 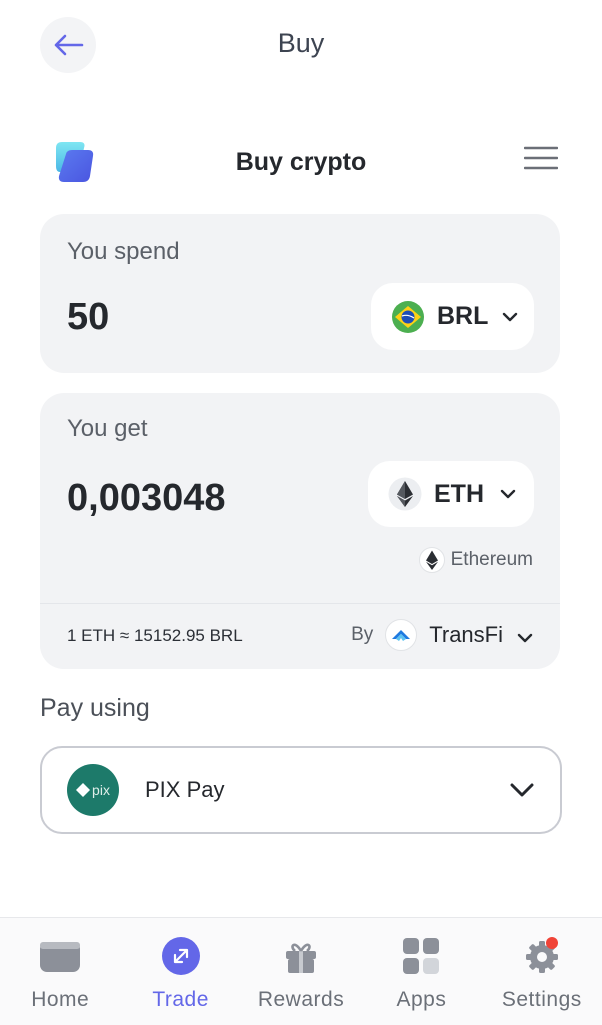 I want to click on gear-icon, so click(x=541, y=955).